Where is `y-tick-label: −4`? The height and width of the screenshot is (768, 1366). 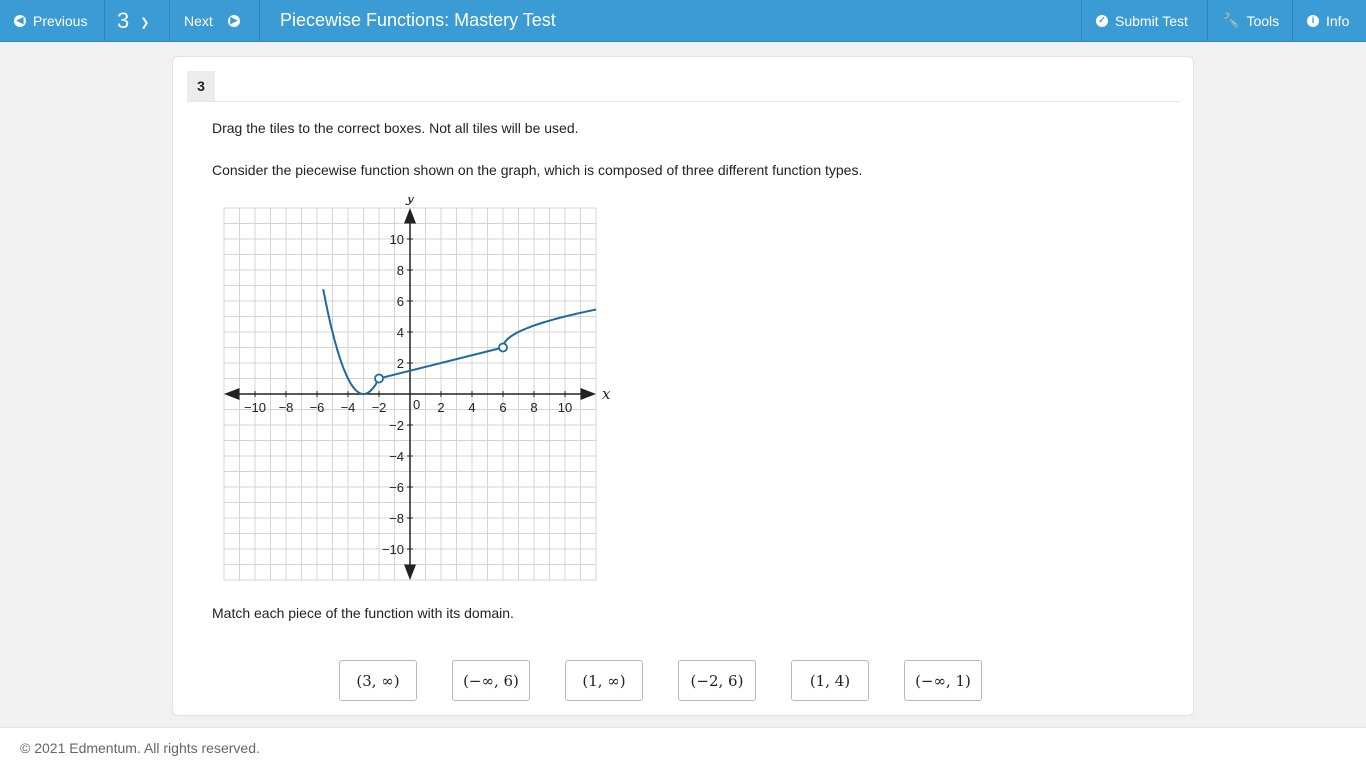
y-tick-label: −4 is located at coordinates (396, 456).